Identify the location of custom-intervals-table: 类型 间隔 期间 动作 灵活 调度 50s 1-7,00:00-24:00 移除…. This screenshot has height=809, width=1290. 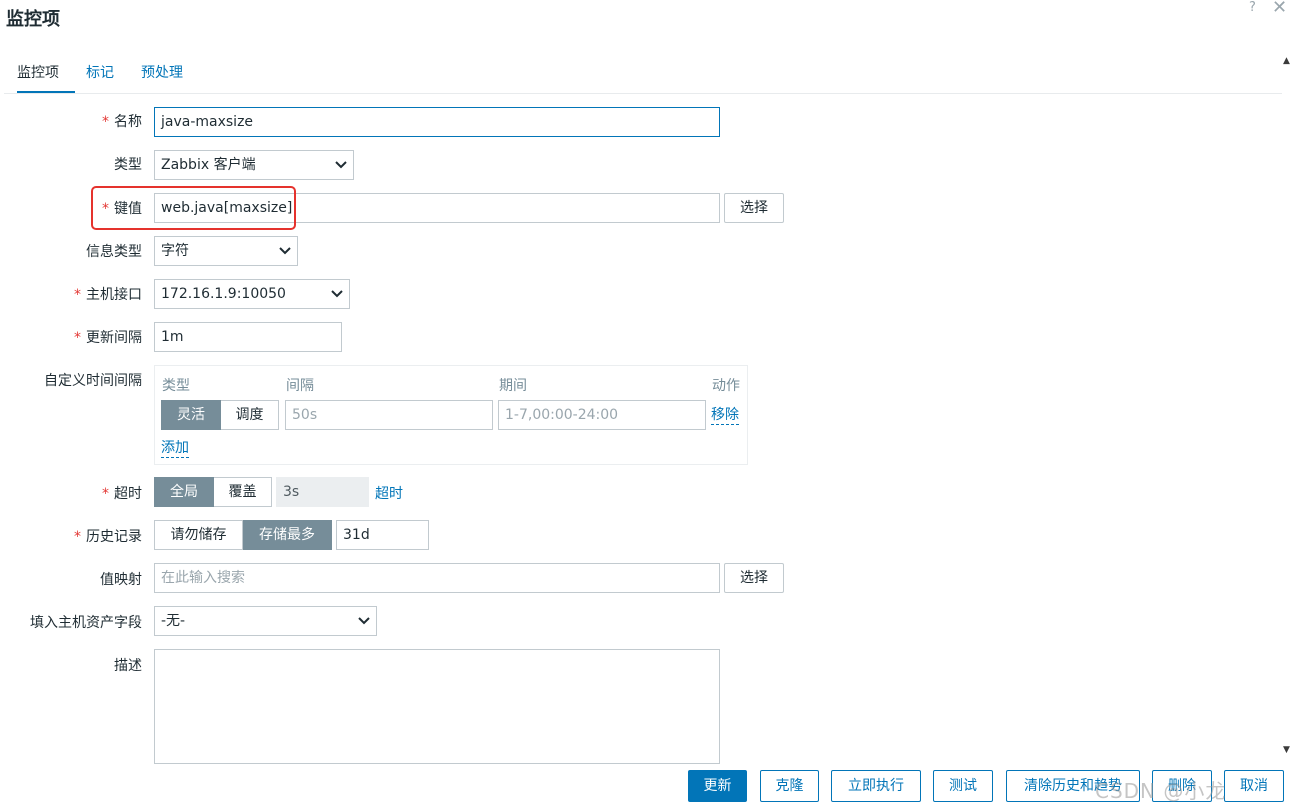
(451, 415).